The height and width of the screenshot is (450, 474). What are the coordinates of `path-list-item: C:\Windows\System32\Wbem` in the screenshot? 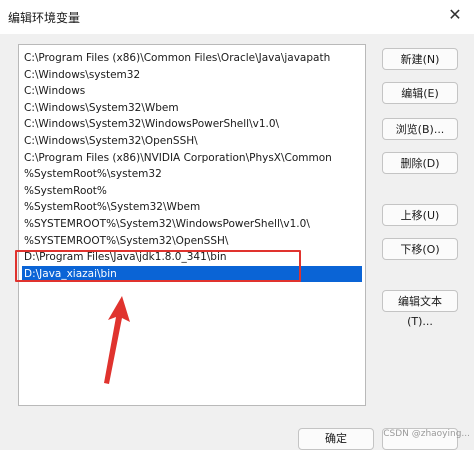 It's located at (192, 108).